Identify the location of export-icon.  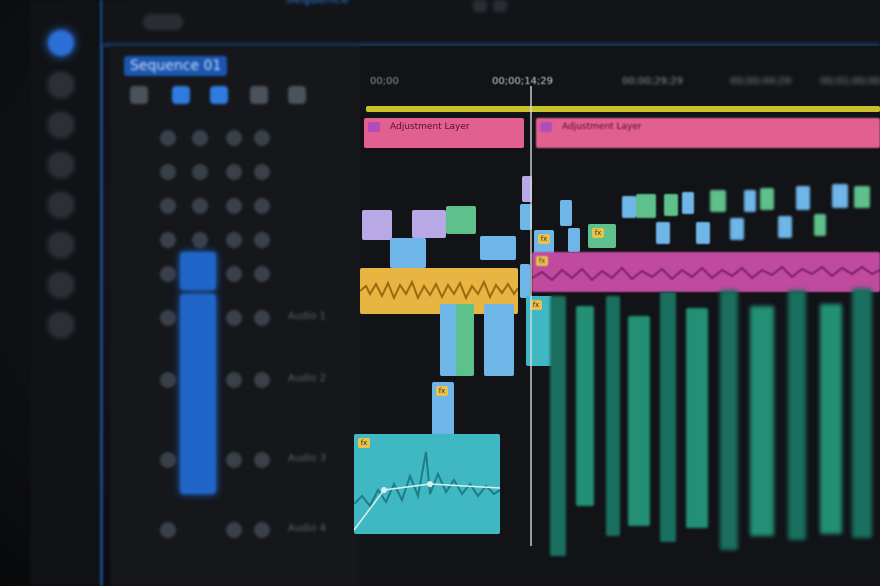
(500, 6).